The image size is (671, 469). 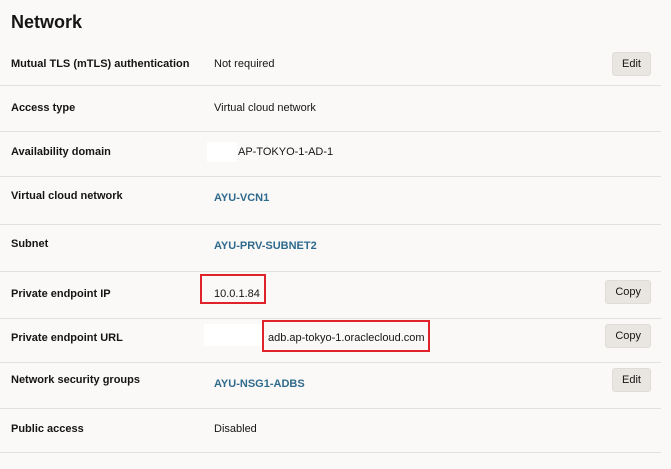 What do you see at coordinates (244, 64) in the screenshot?
I see `mtls-value: Not required` at bounding box center [244, 64].